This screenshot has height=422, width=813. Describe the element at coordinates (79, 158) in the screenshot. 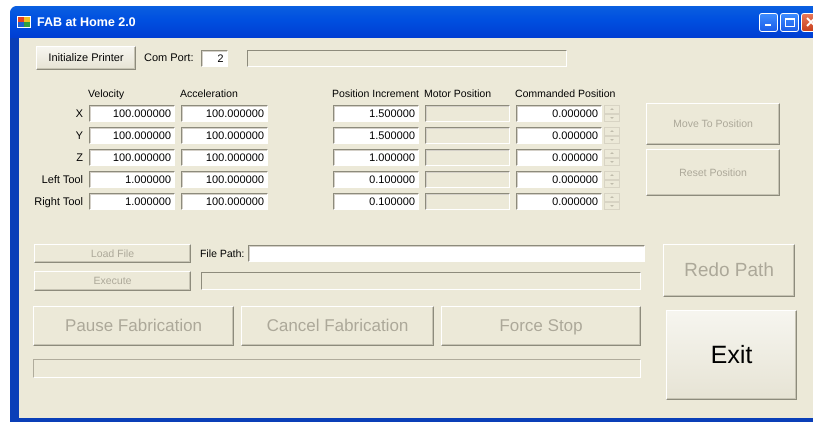

I see `axis-label: Z` at that location.